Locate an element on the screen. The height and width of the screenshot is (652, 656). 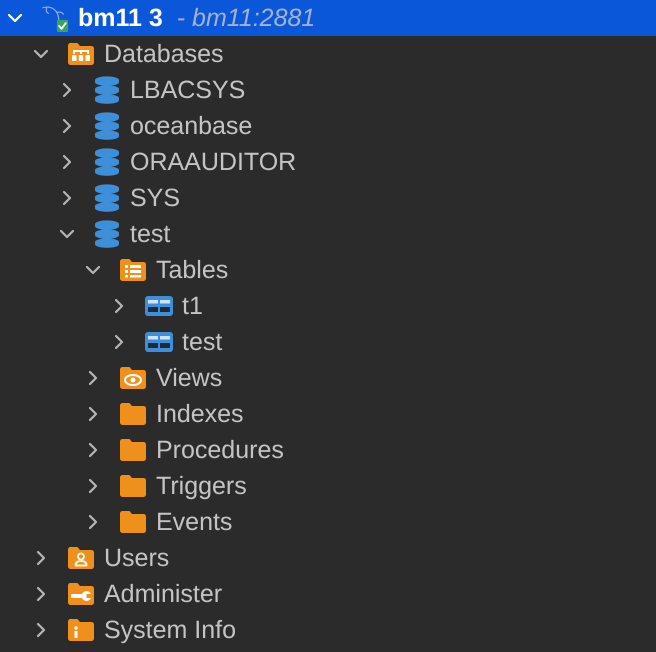
folder-wrench-icon is located at coordinates (81, 594).